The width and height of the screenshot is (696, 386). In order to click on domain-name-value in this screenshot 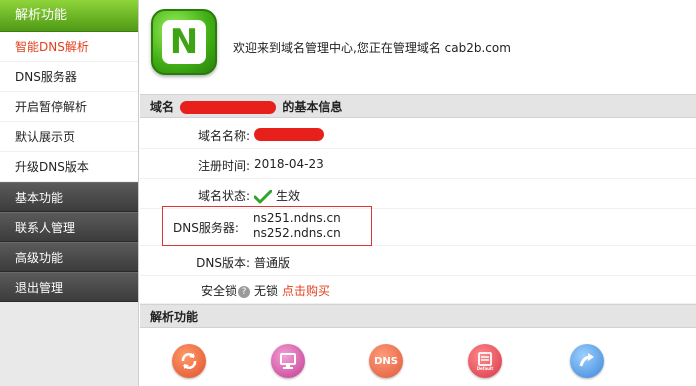, I will do `click(289, 134)`.